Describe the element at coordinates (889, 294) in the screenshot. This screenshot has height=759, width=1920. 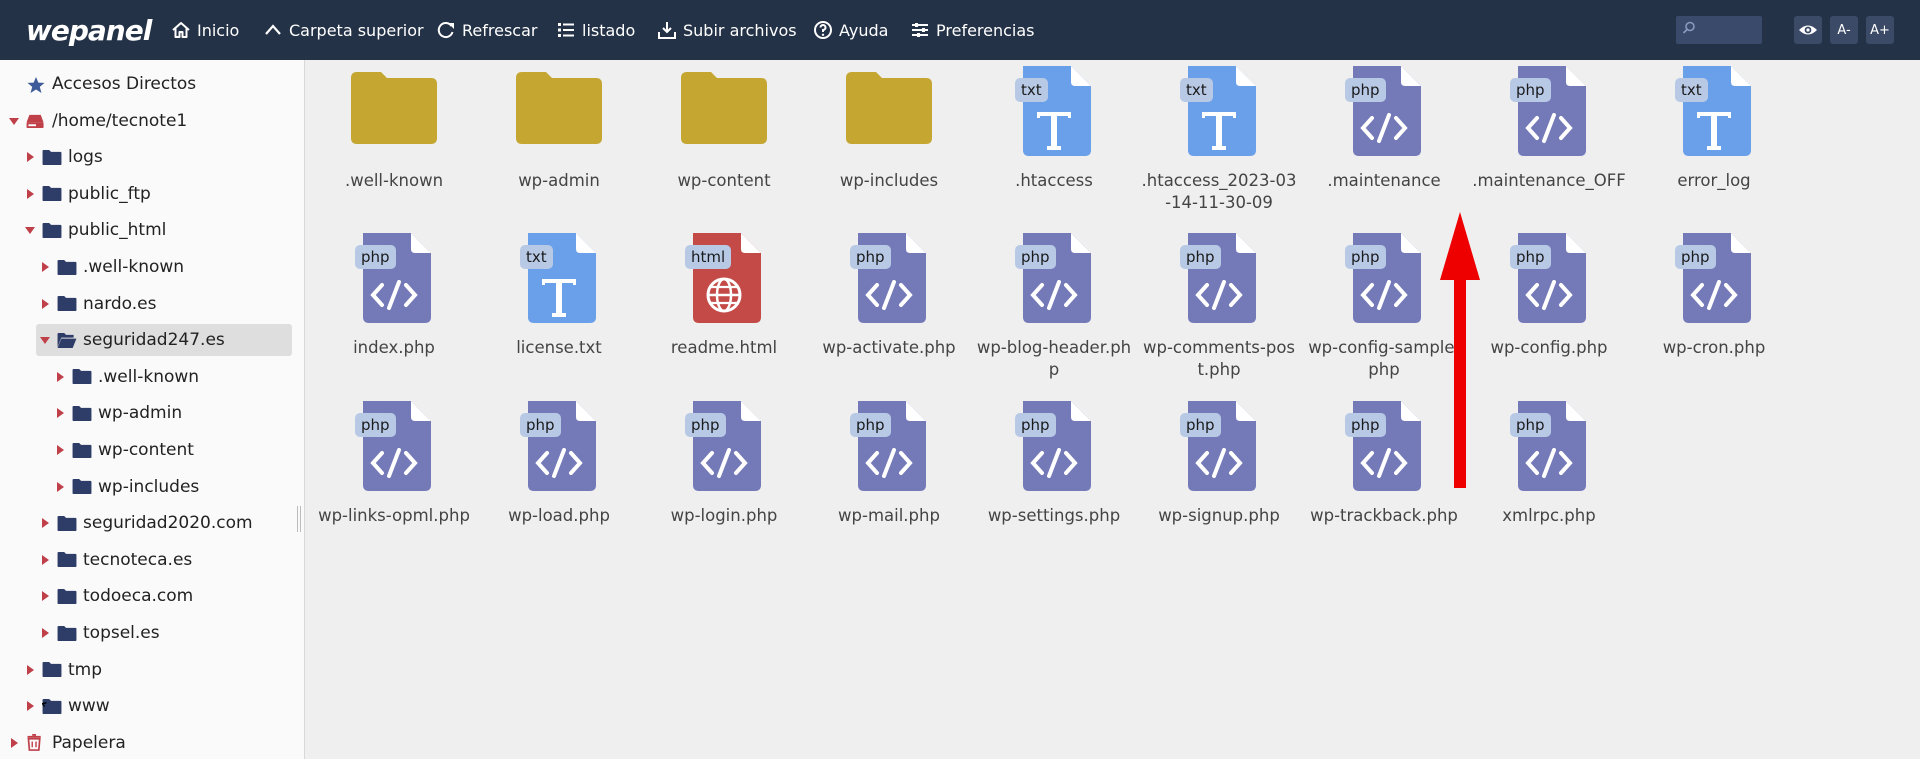
I see `file-tile: php wp-activate.php` at that location.